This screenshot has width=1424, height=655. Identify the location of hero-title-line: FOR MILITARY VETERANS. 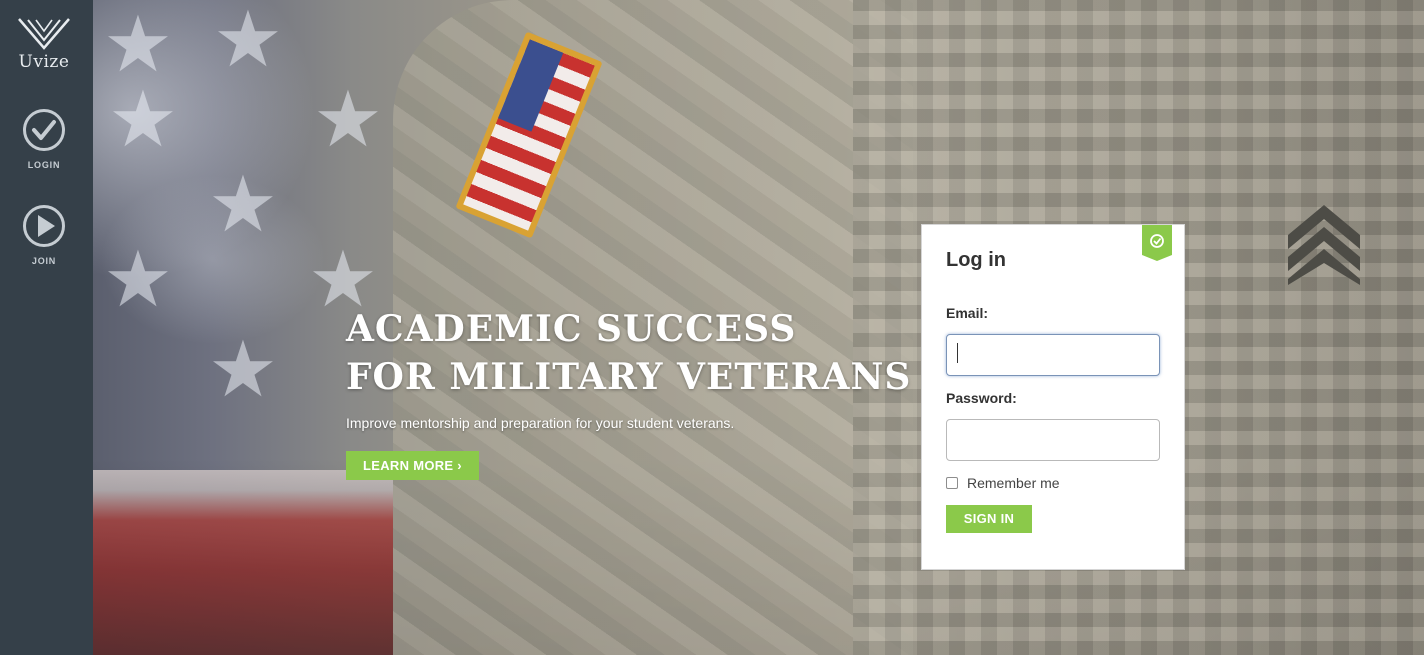
(629, 377).